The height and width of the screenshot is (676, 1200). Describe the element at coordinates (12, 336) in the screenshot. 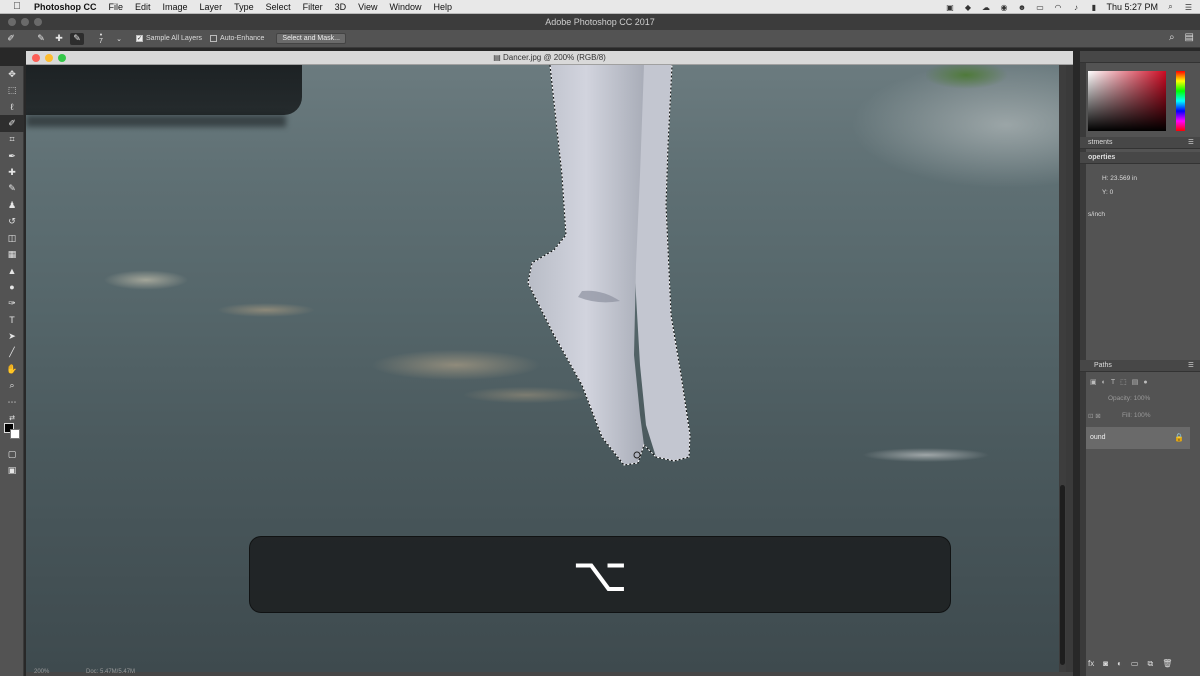

I see `path-selection-tool-icon: ➤` at that location.